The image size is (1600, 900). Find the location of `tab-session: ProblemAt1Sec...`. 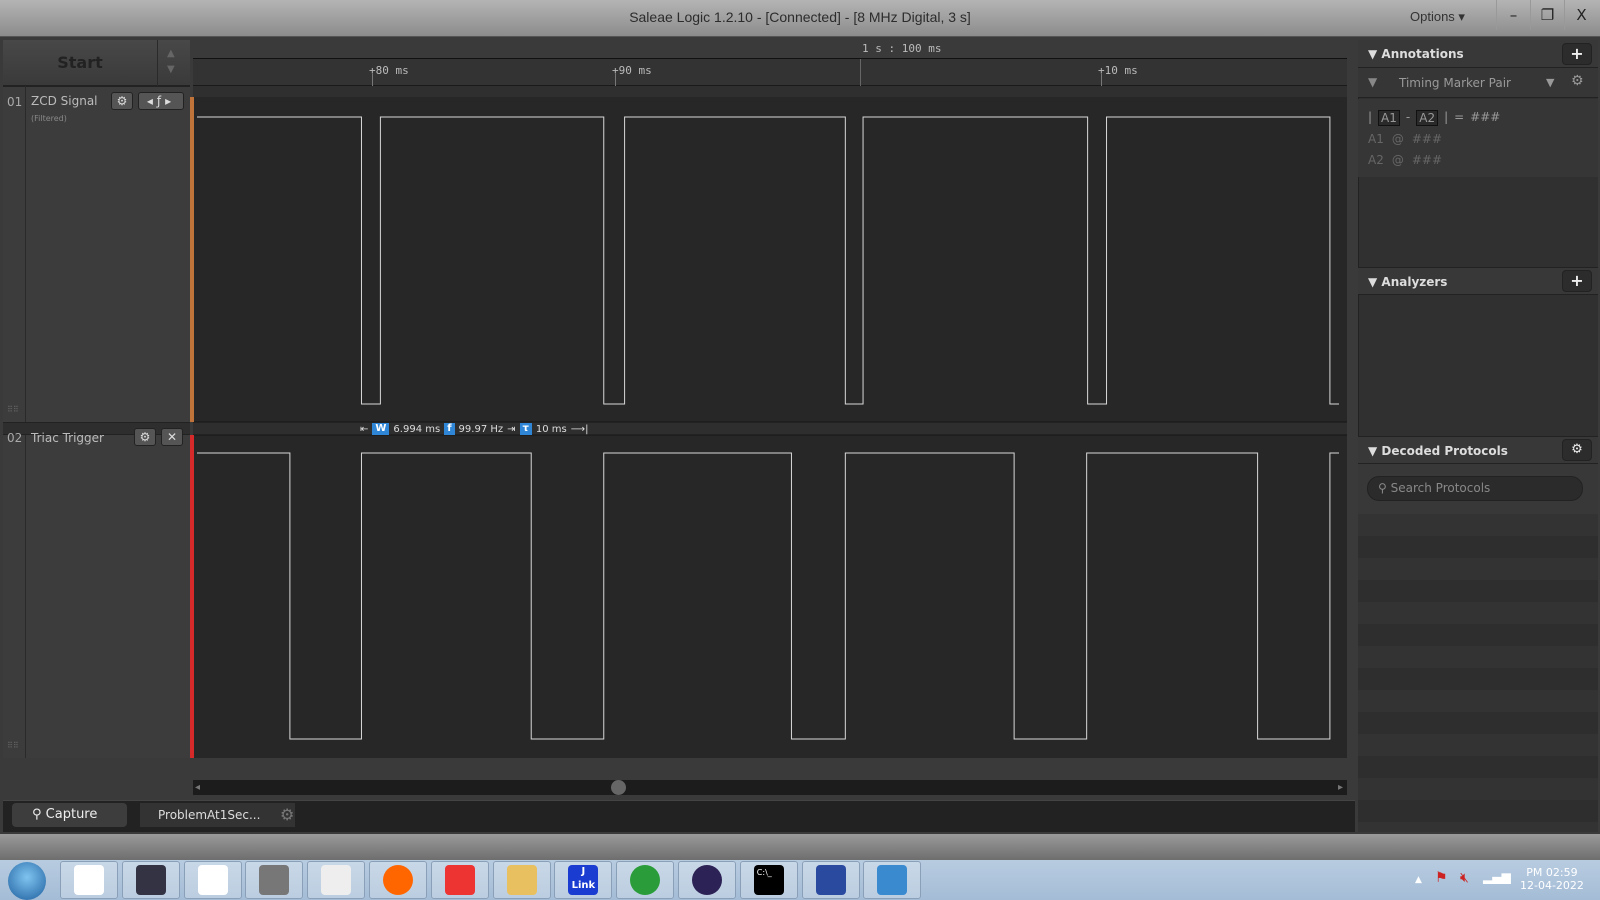

tab-session: ProblemAt1Sec... is located at coordinates (217, 815).